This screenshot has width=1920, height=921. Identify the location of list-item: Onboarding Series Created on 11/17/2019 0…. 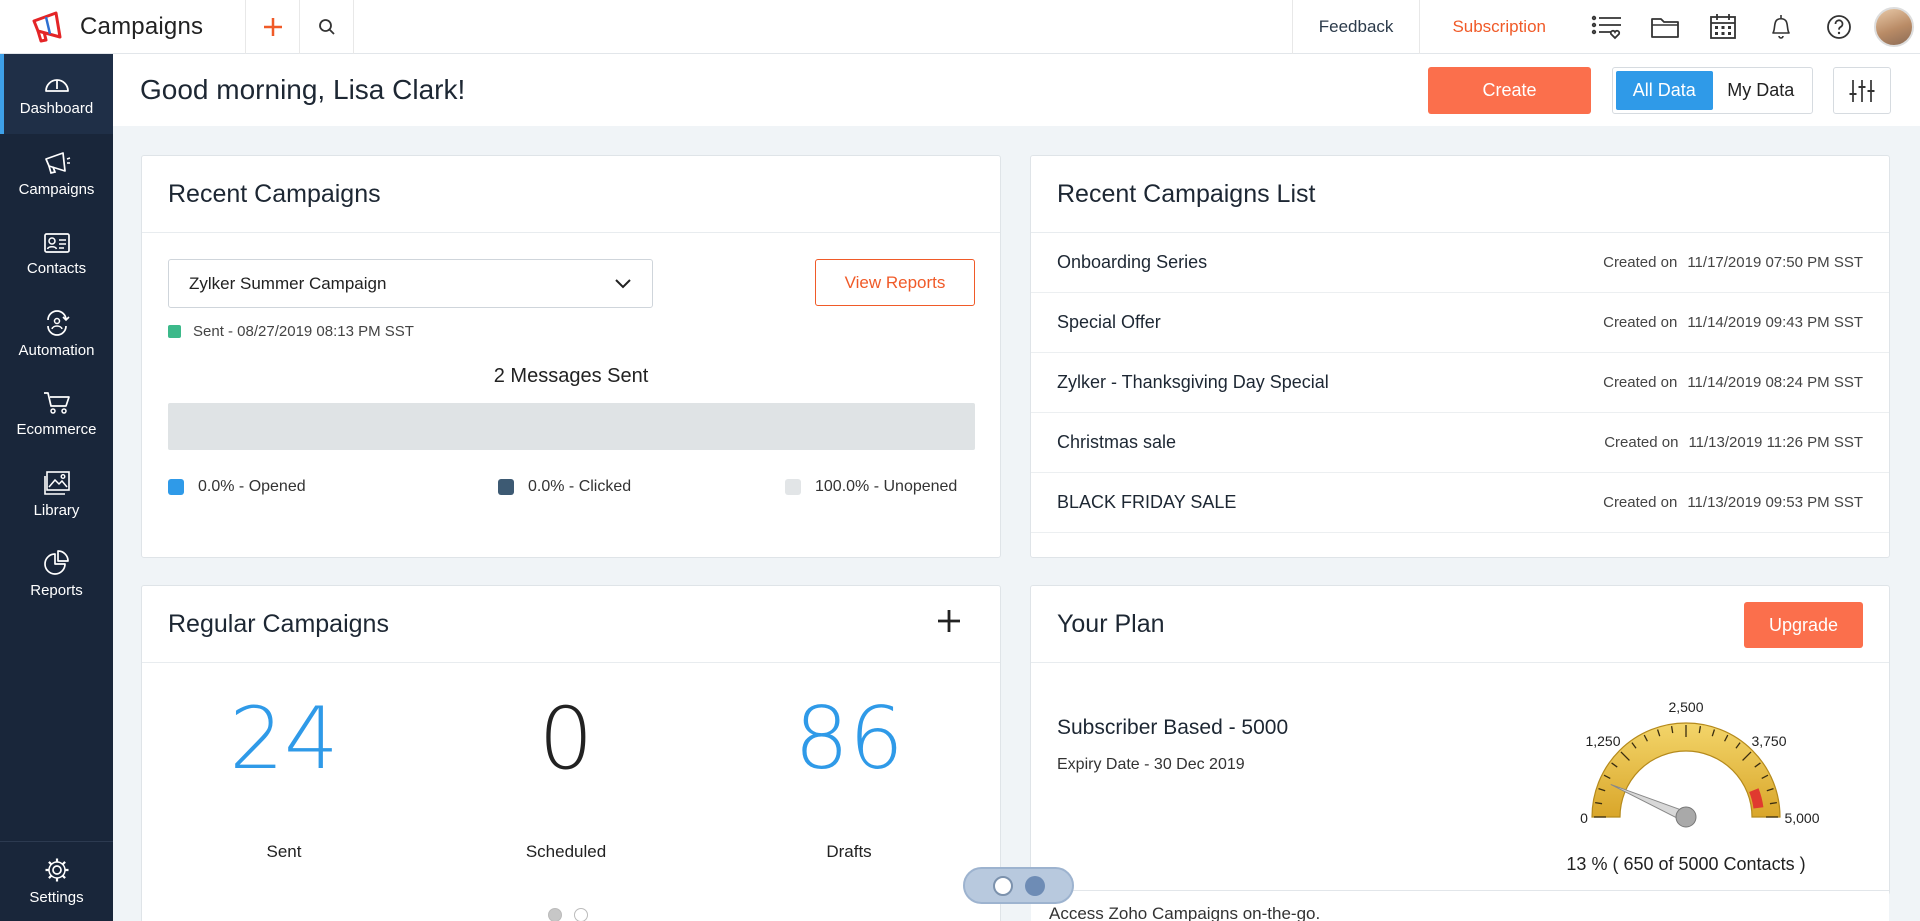
(1460, 263).